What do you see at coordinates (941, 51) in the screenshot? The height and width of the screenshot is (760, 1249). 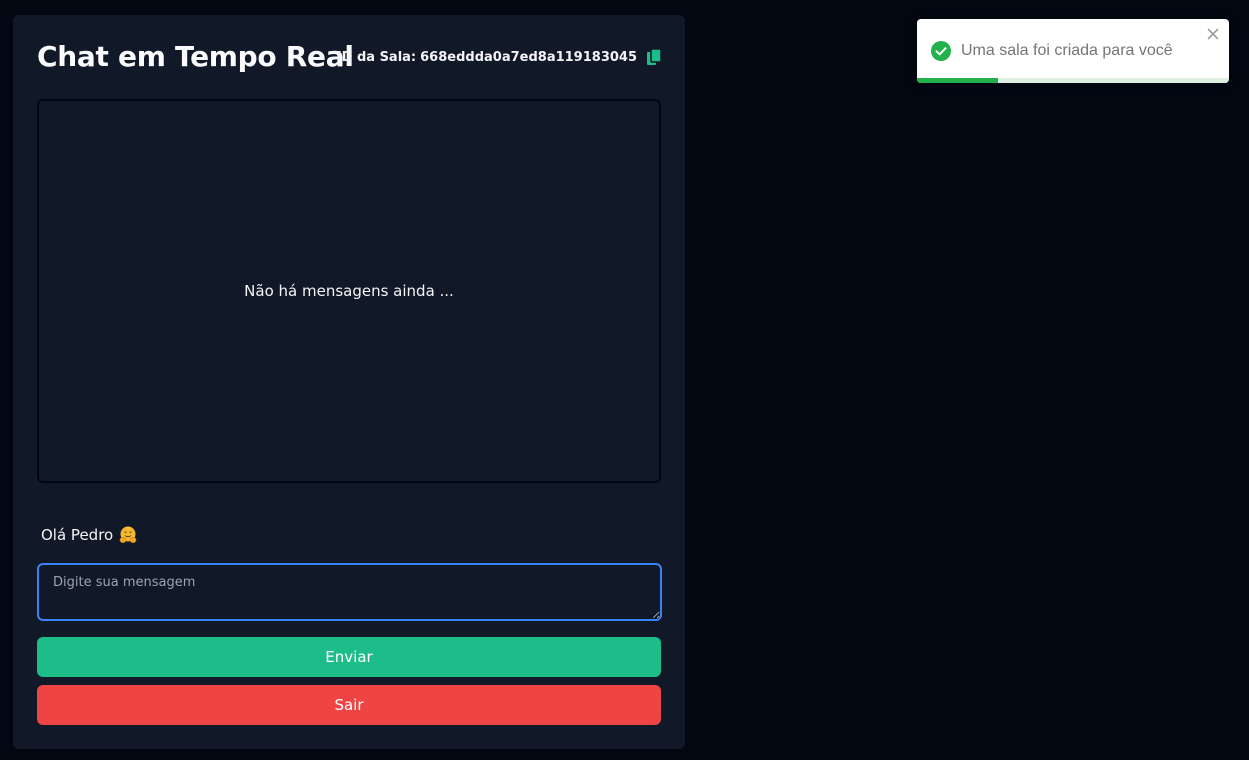 I see `check-circle-icon` at bounding box center [941, 51].